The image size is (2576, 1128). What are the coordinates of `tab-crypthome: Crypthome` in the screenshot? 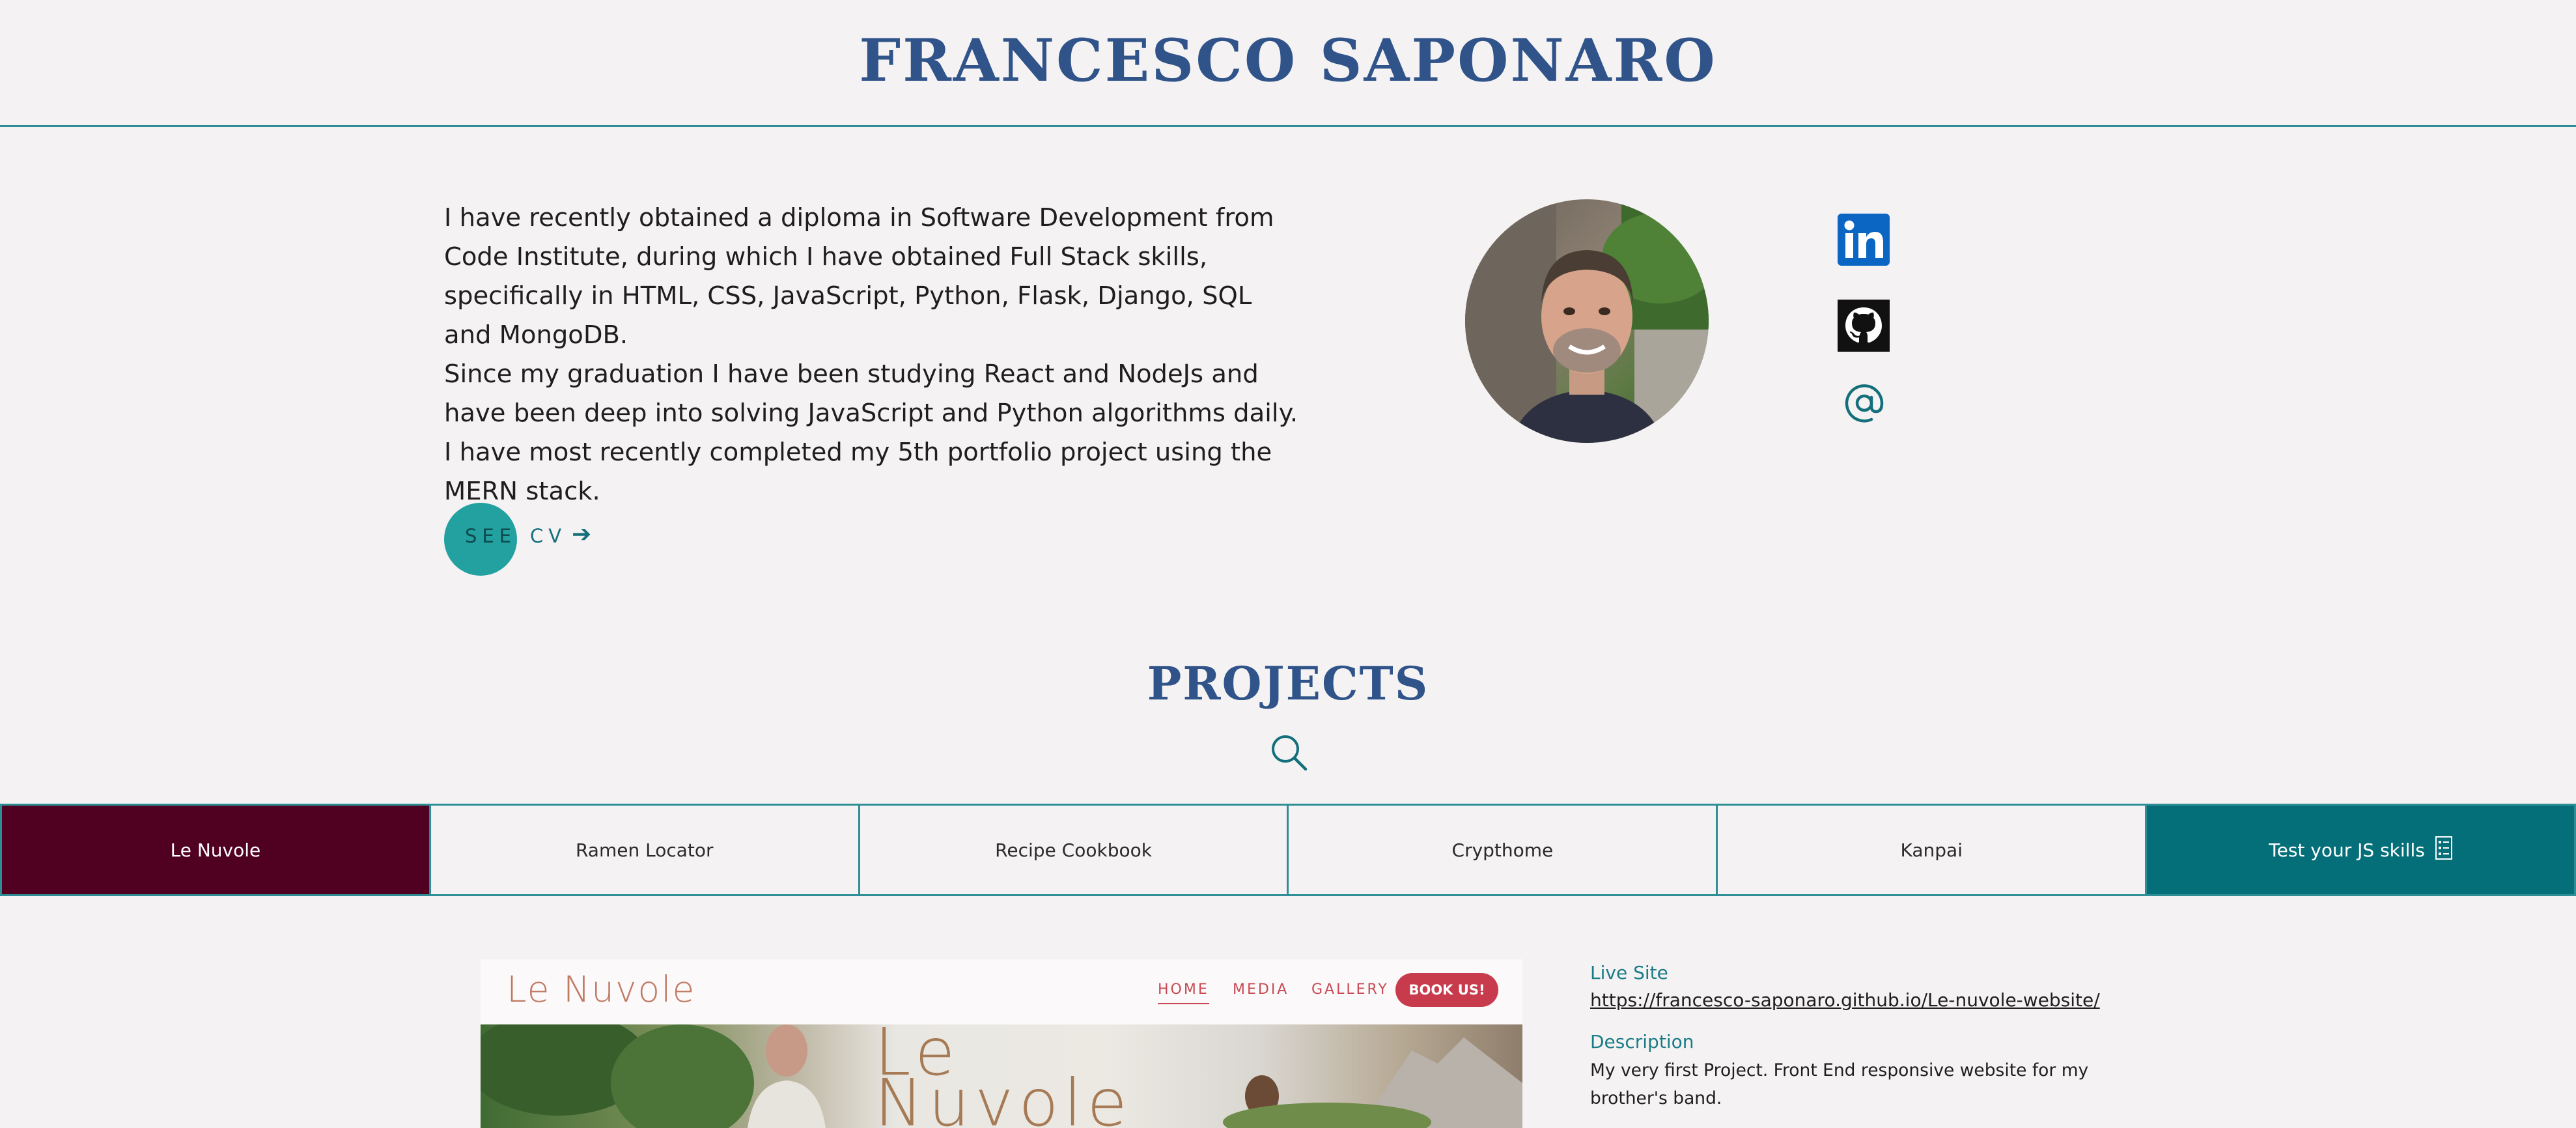 It's located at (1504, 850).